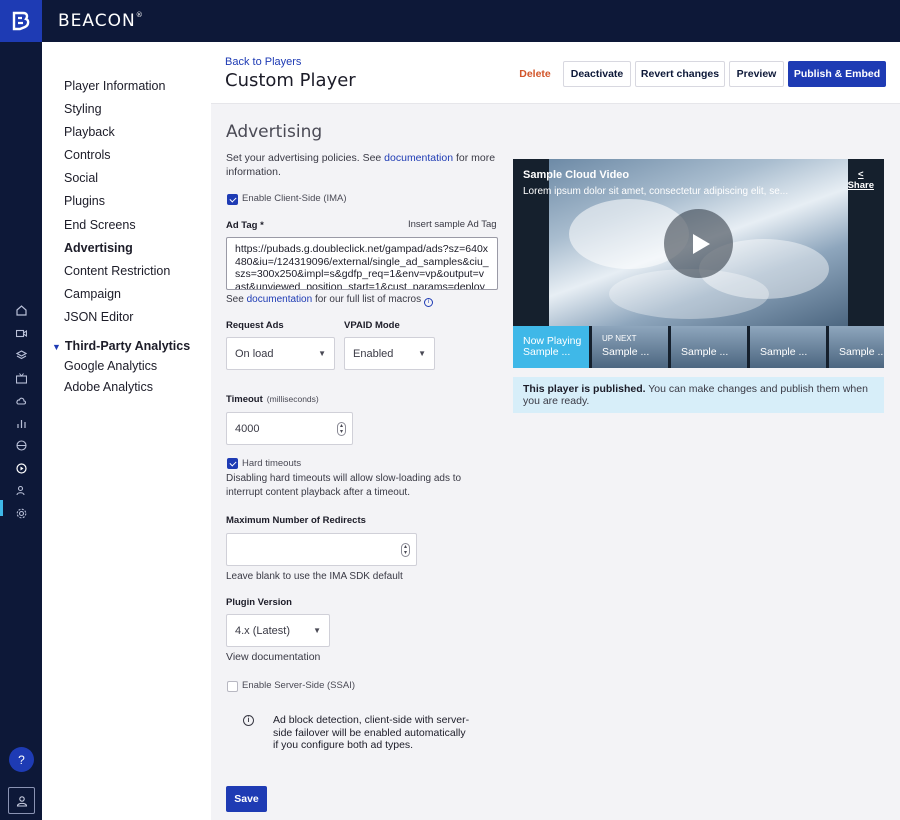 Image resolution: width=900 pixels, height=820 pixels. I want to click on hard-timeouts-checkbox, so click(232, 463).